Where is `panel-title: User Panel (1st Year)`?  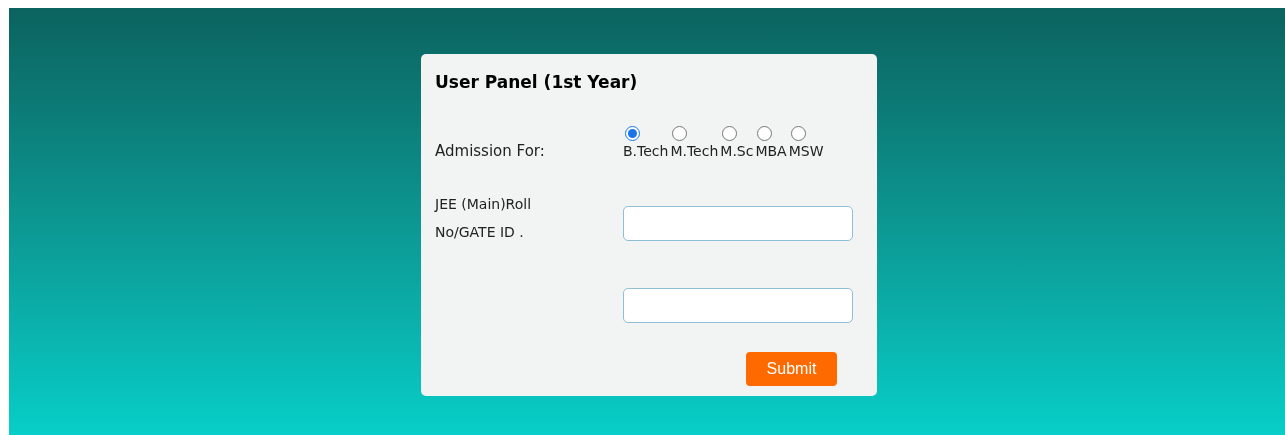
panel-title: User Panel (1st Year) is located at coordinates (537, 82).